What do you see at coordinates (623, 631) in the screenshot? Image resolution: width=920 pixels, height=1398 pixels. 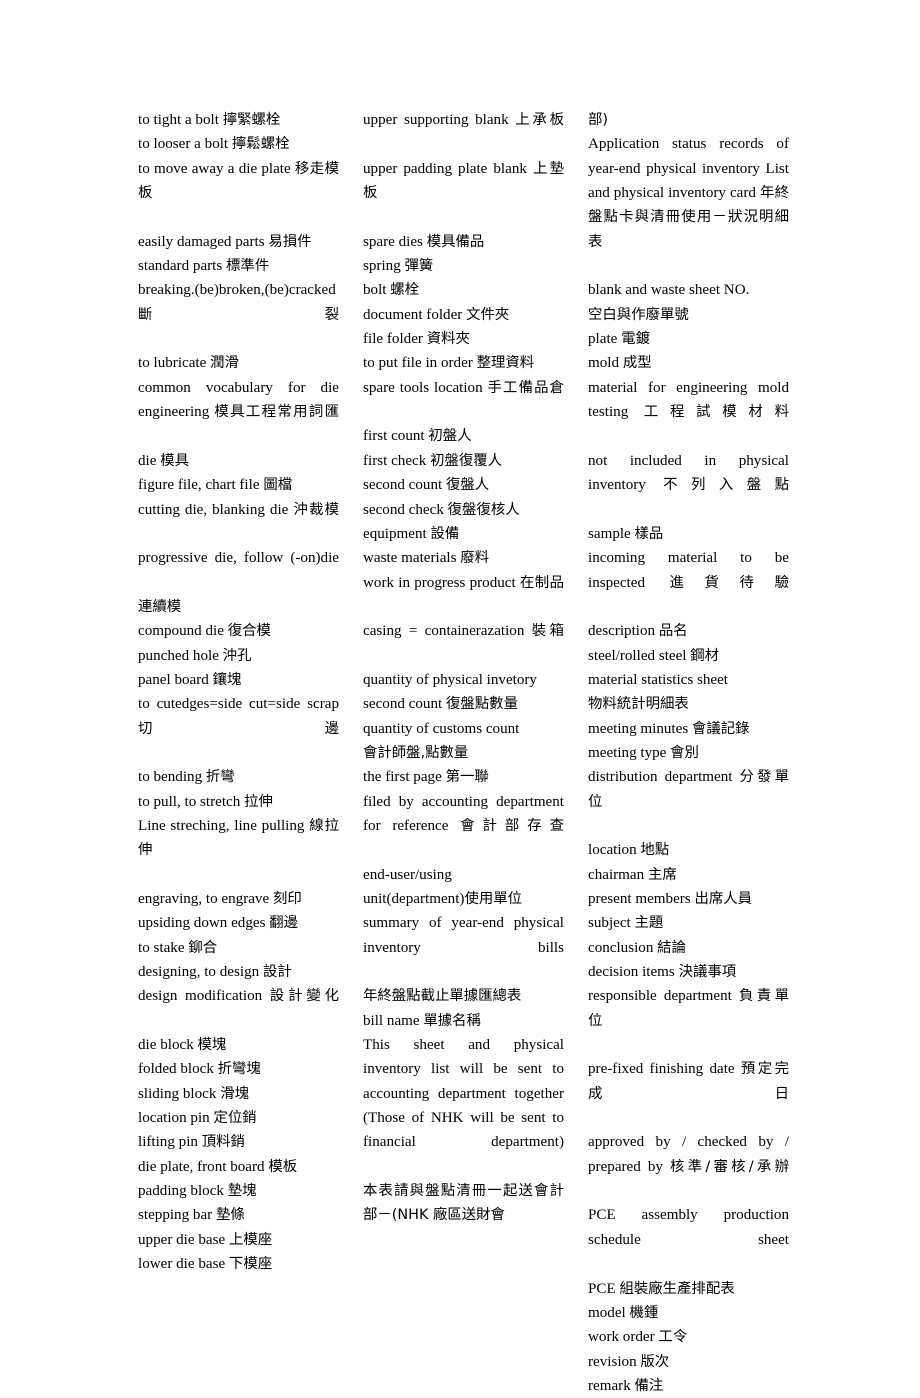 I see `glossary-term-en: description` at bounding box center [623, 631].